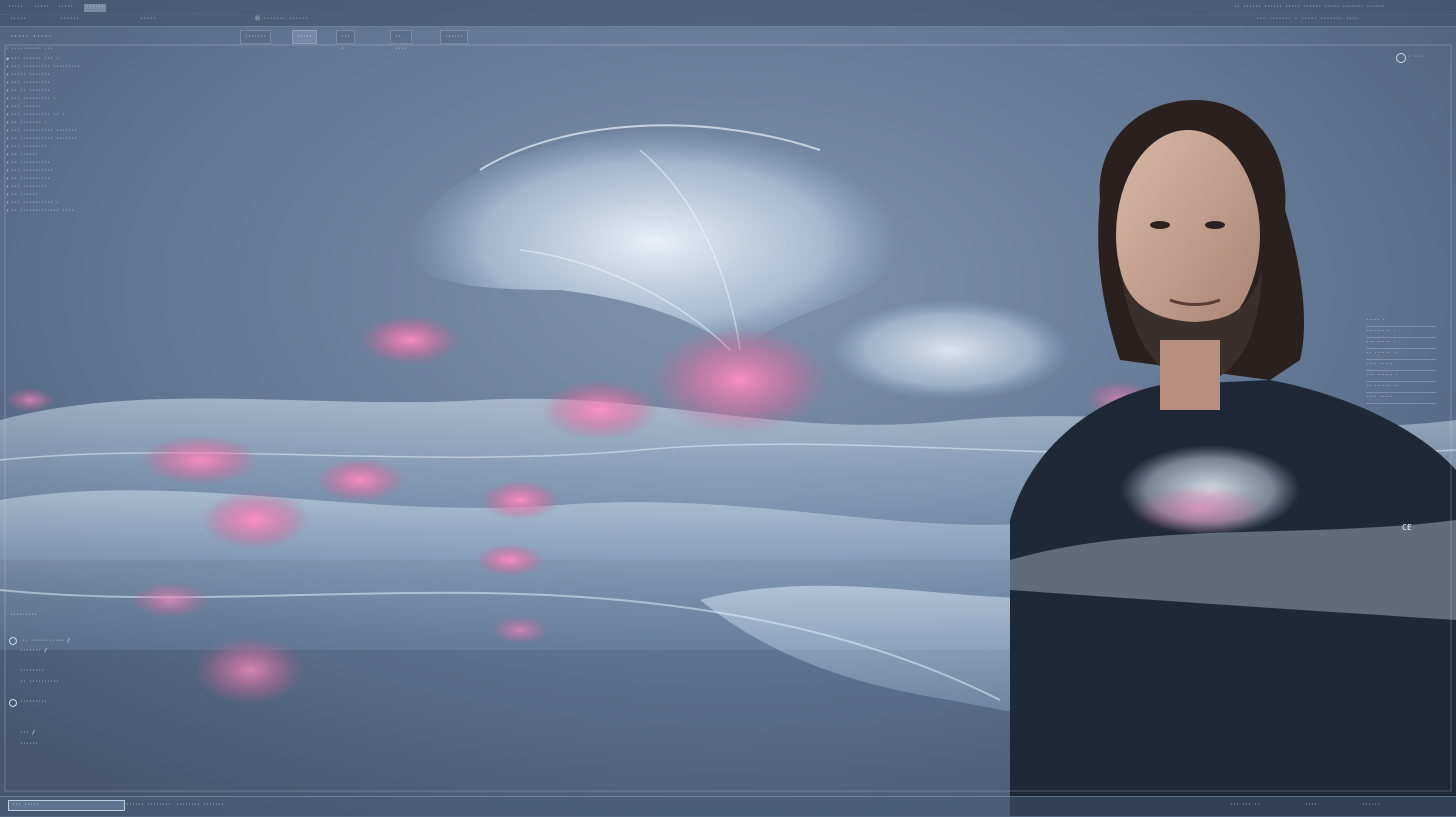 This screenshot has width=1456, height=817. Describe the element at coordinates (65, 8) in the screenshot. I see `menu-item-view: ·····` at that location.